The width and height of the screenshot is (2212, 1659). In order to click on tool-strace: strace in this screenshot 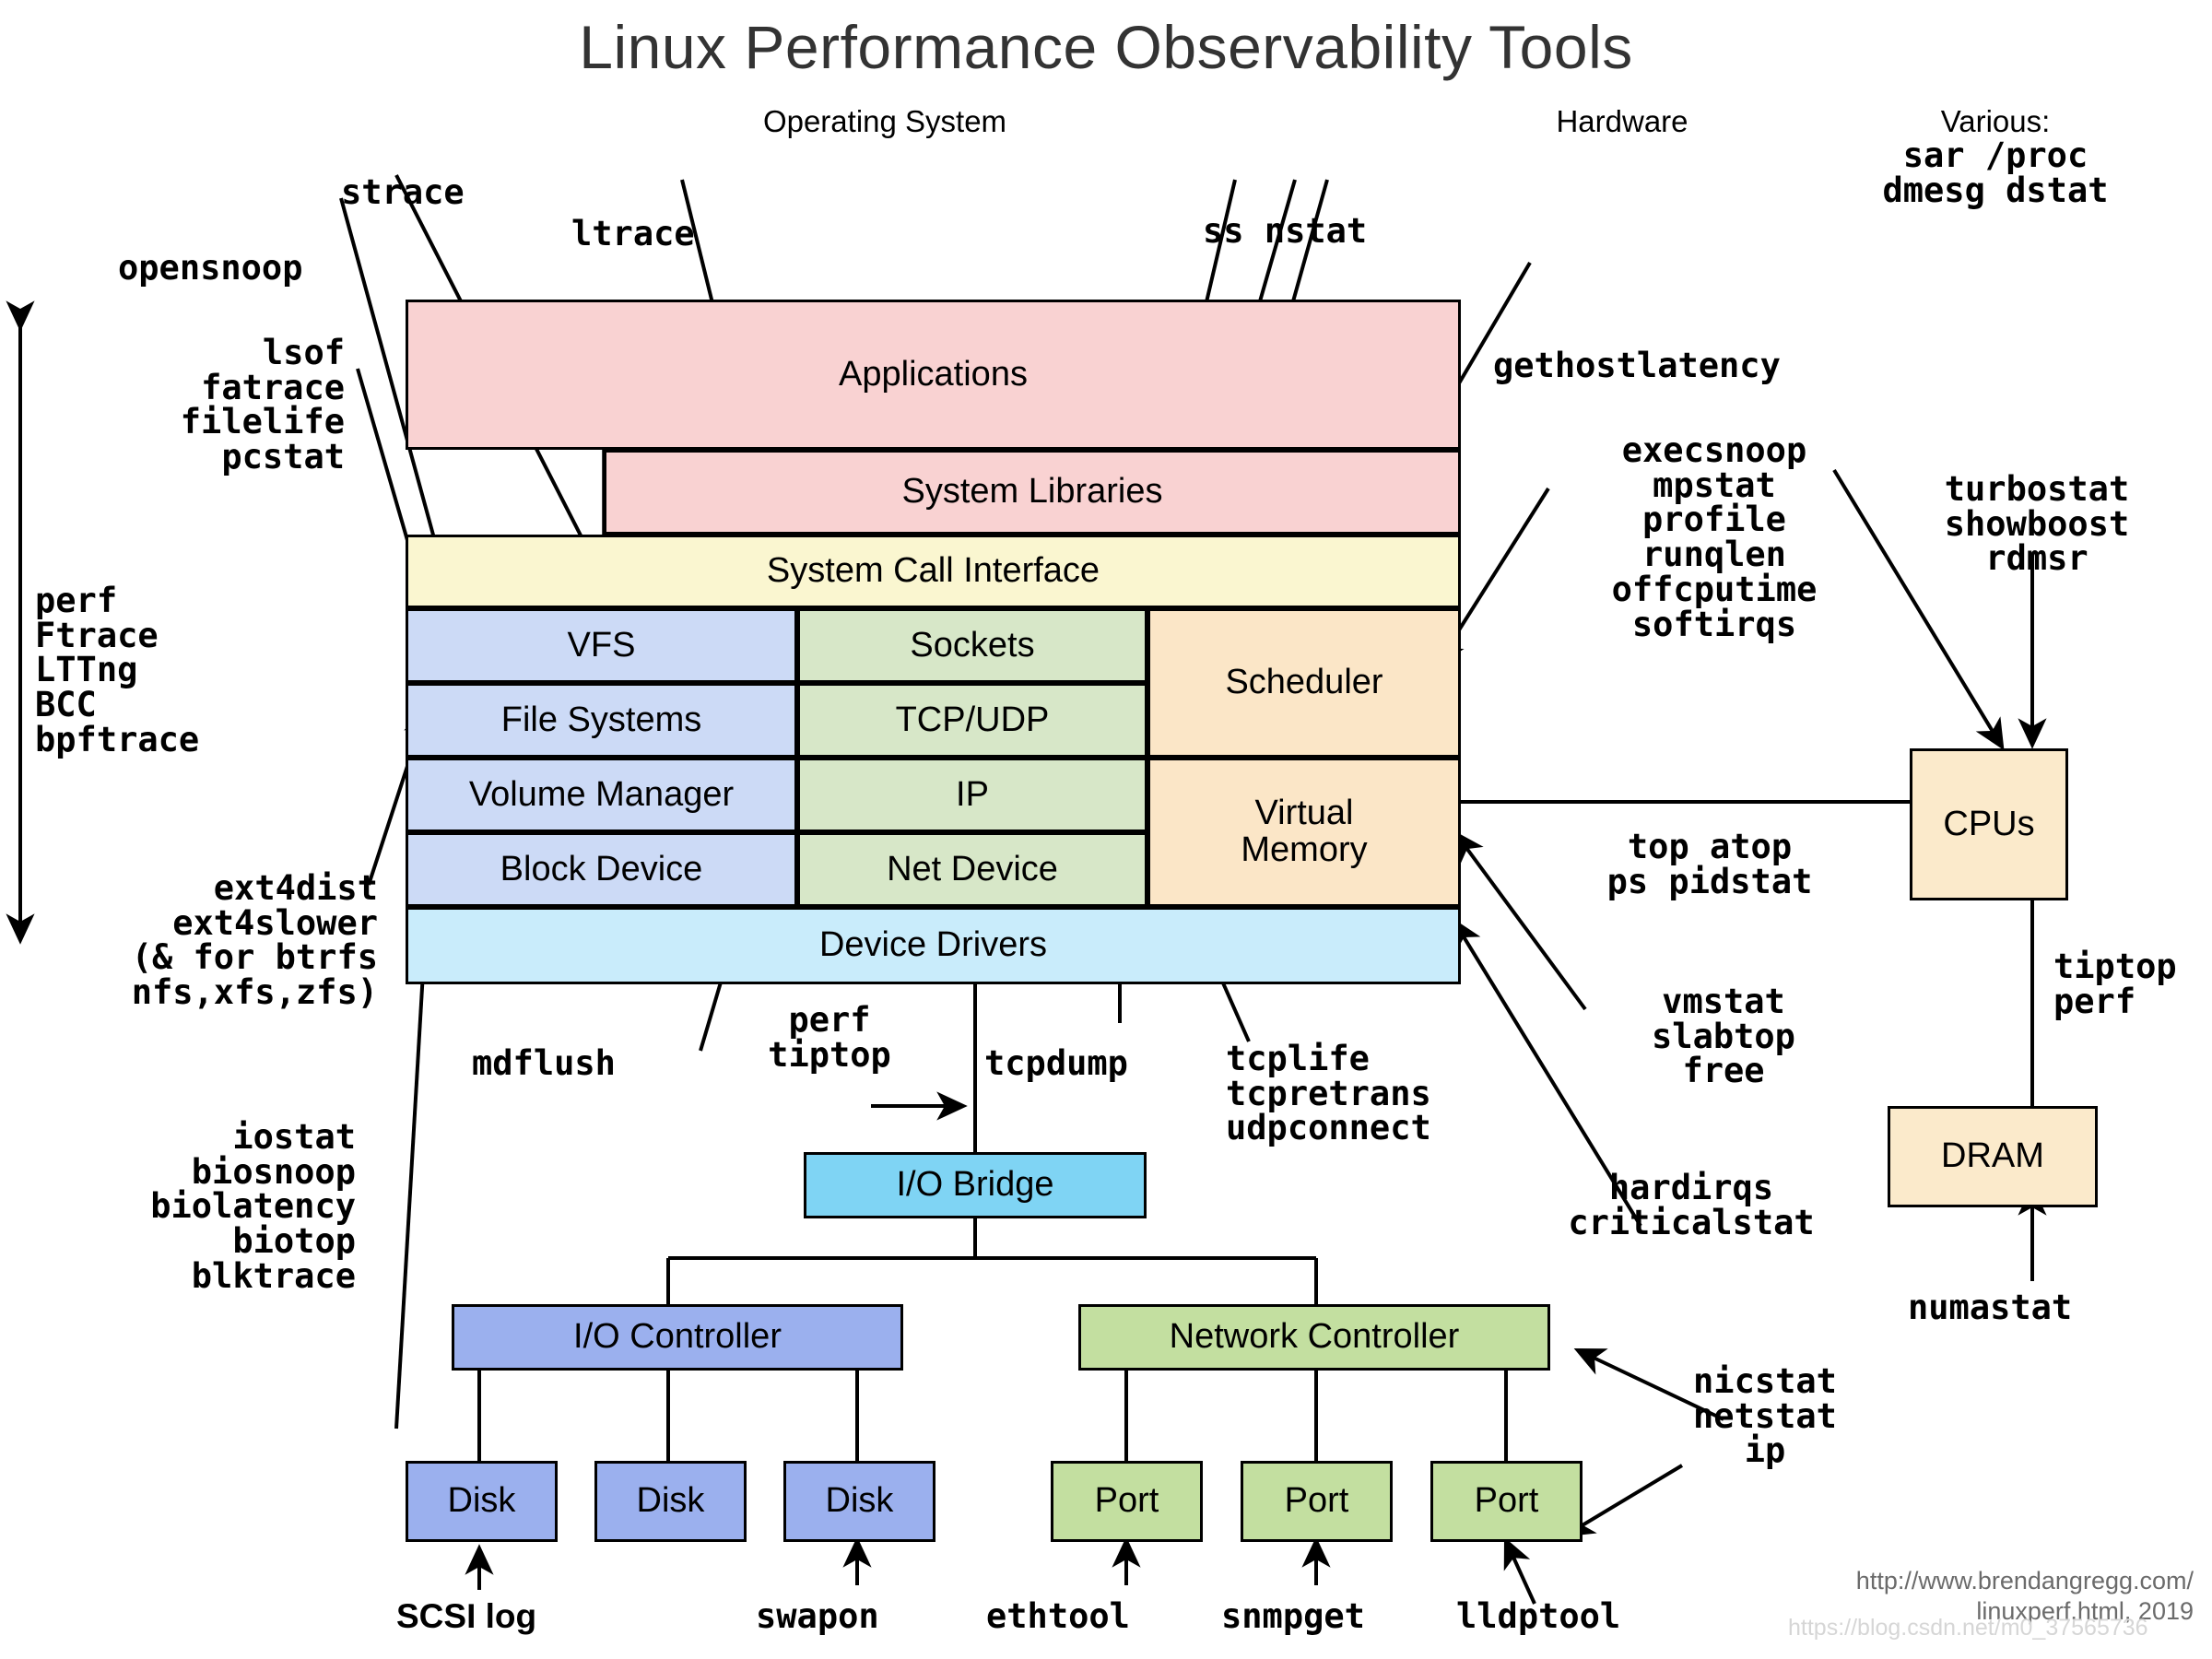, I will do `click(403, 192)`.